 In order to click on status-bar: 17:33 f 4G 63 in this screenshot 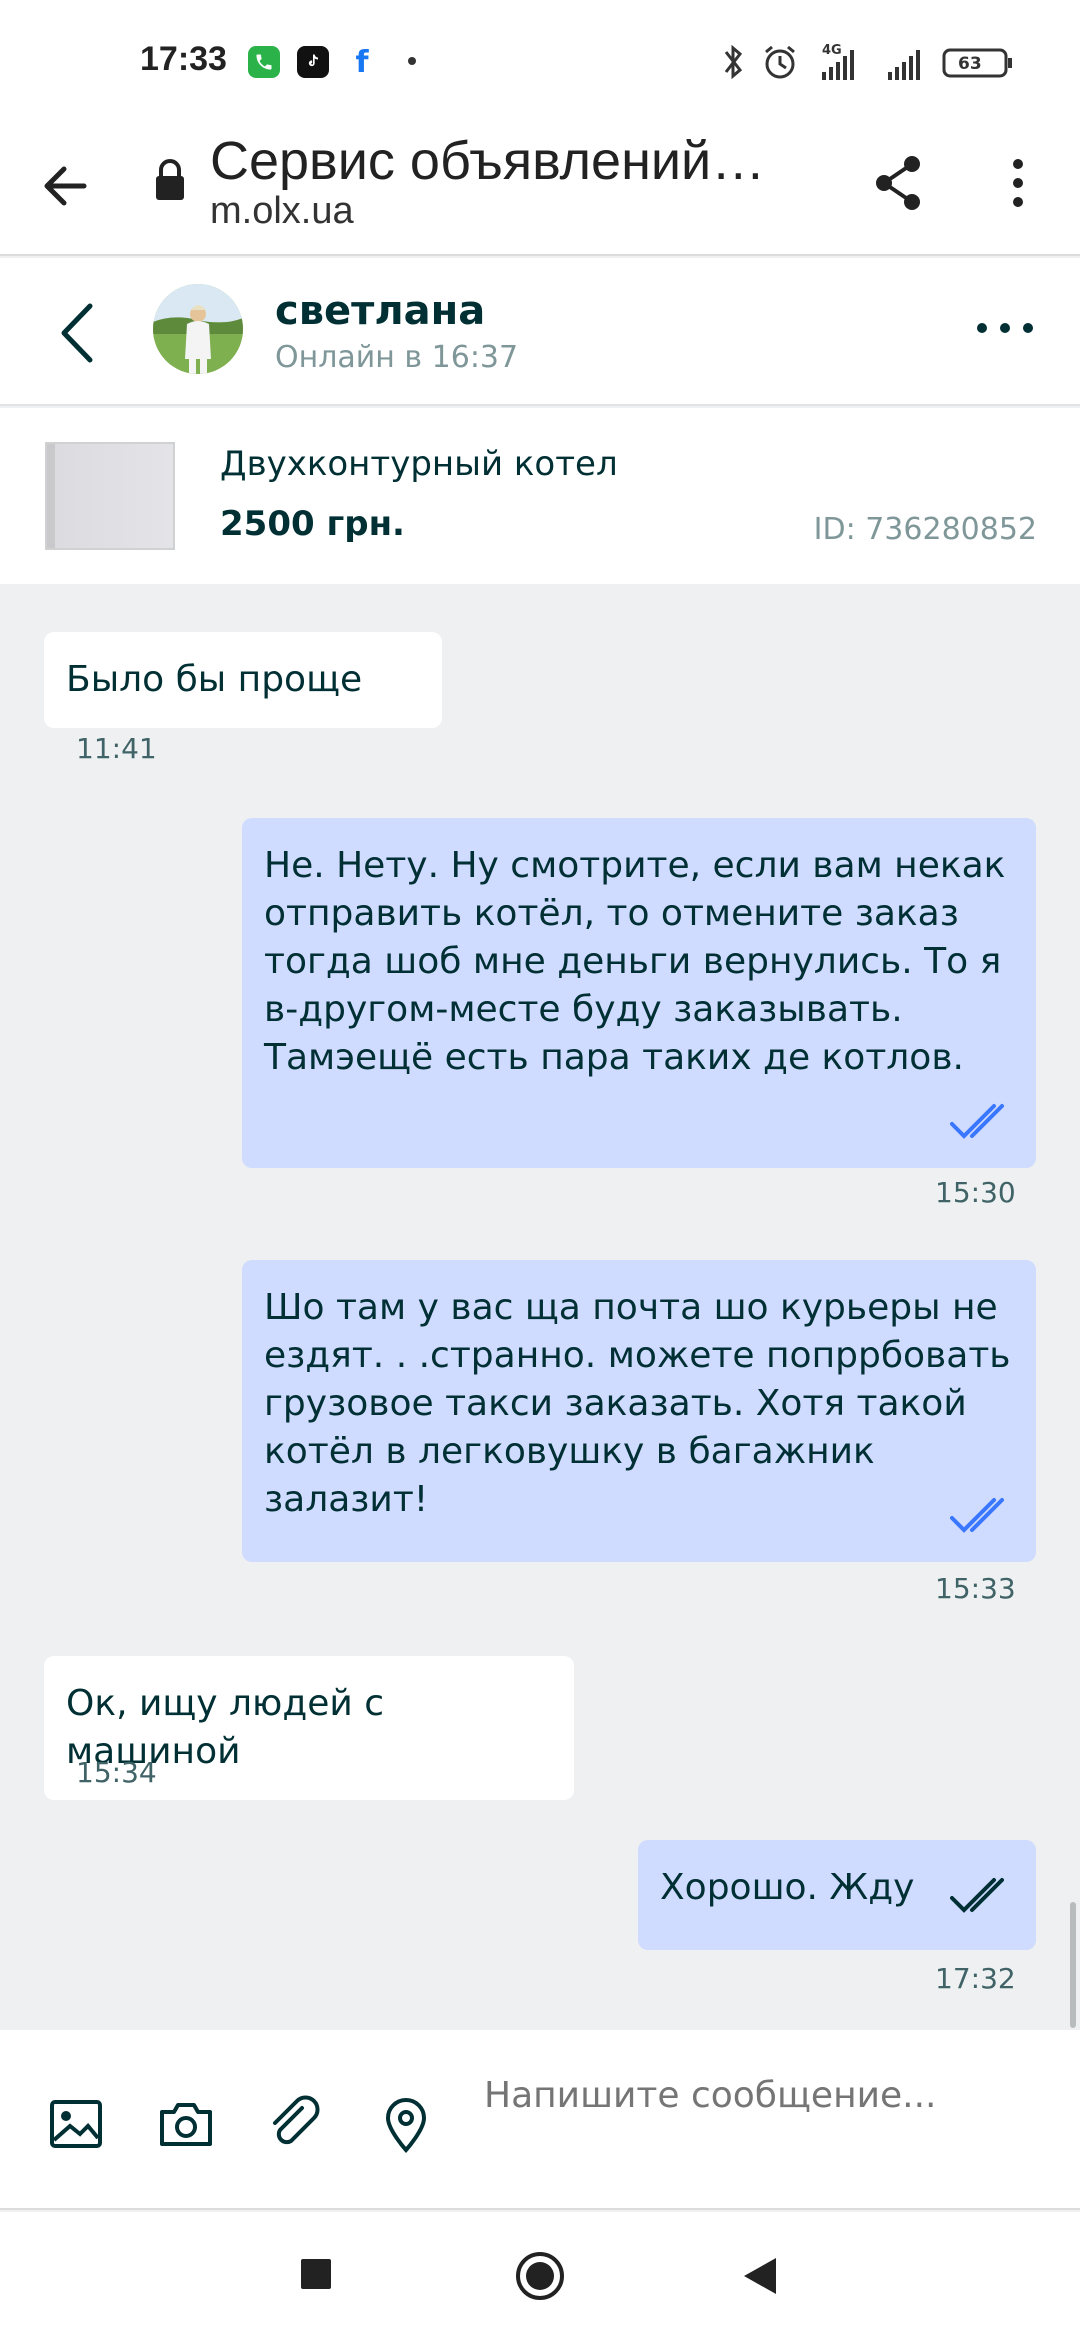, I will do `click(540, 60)`.